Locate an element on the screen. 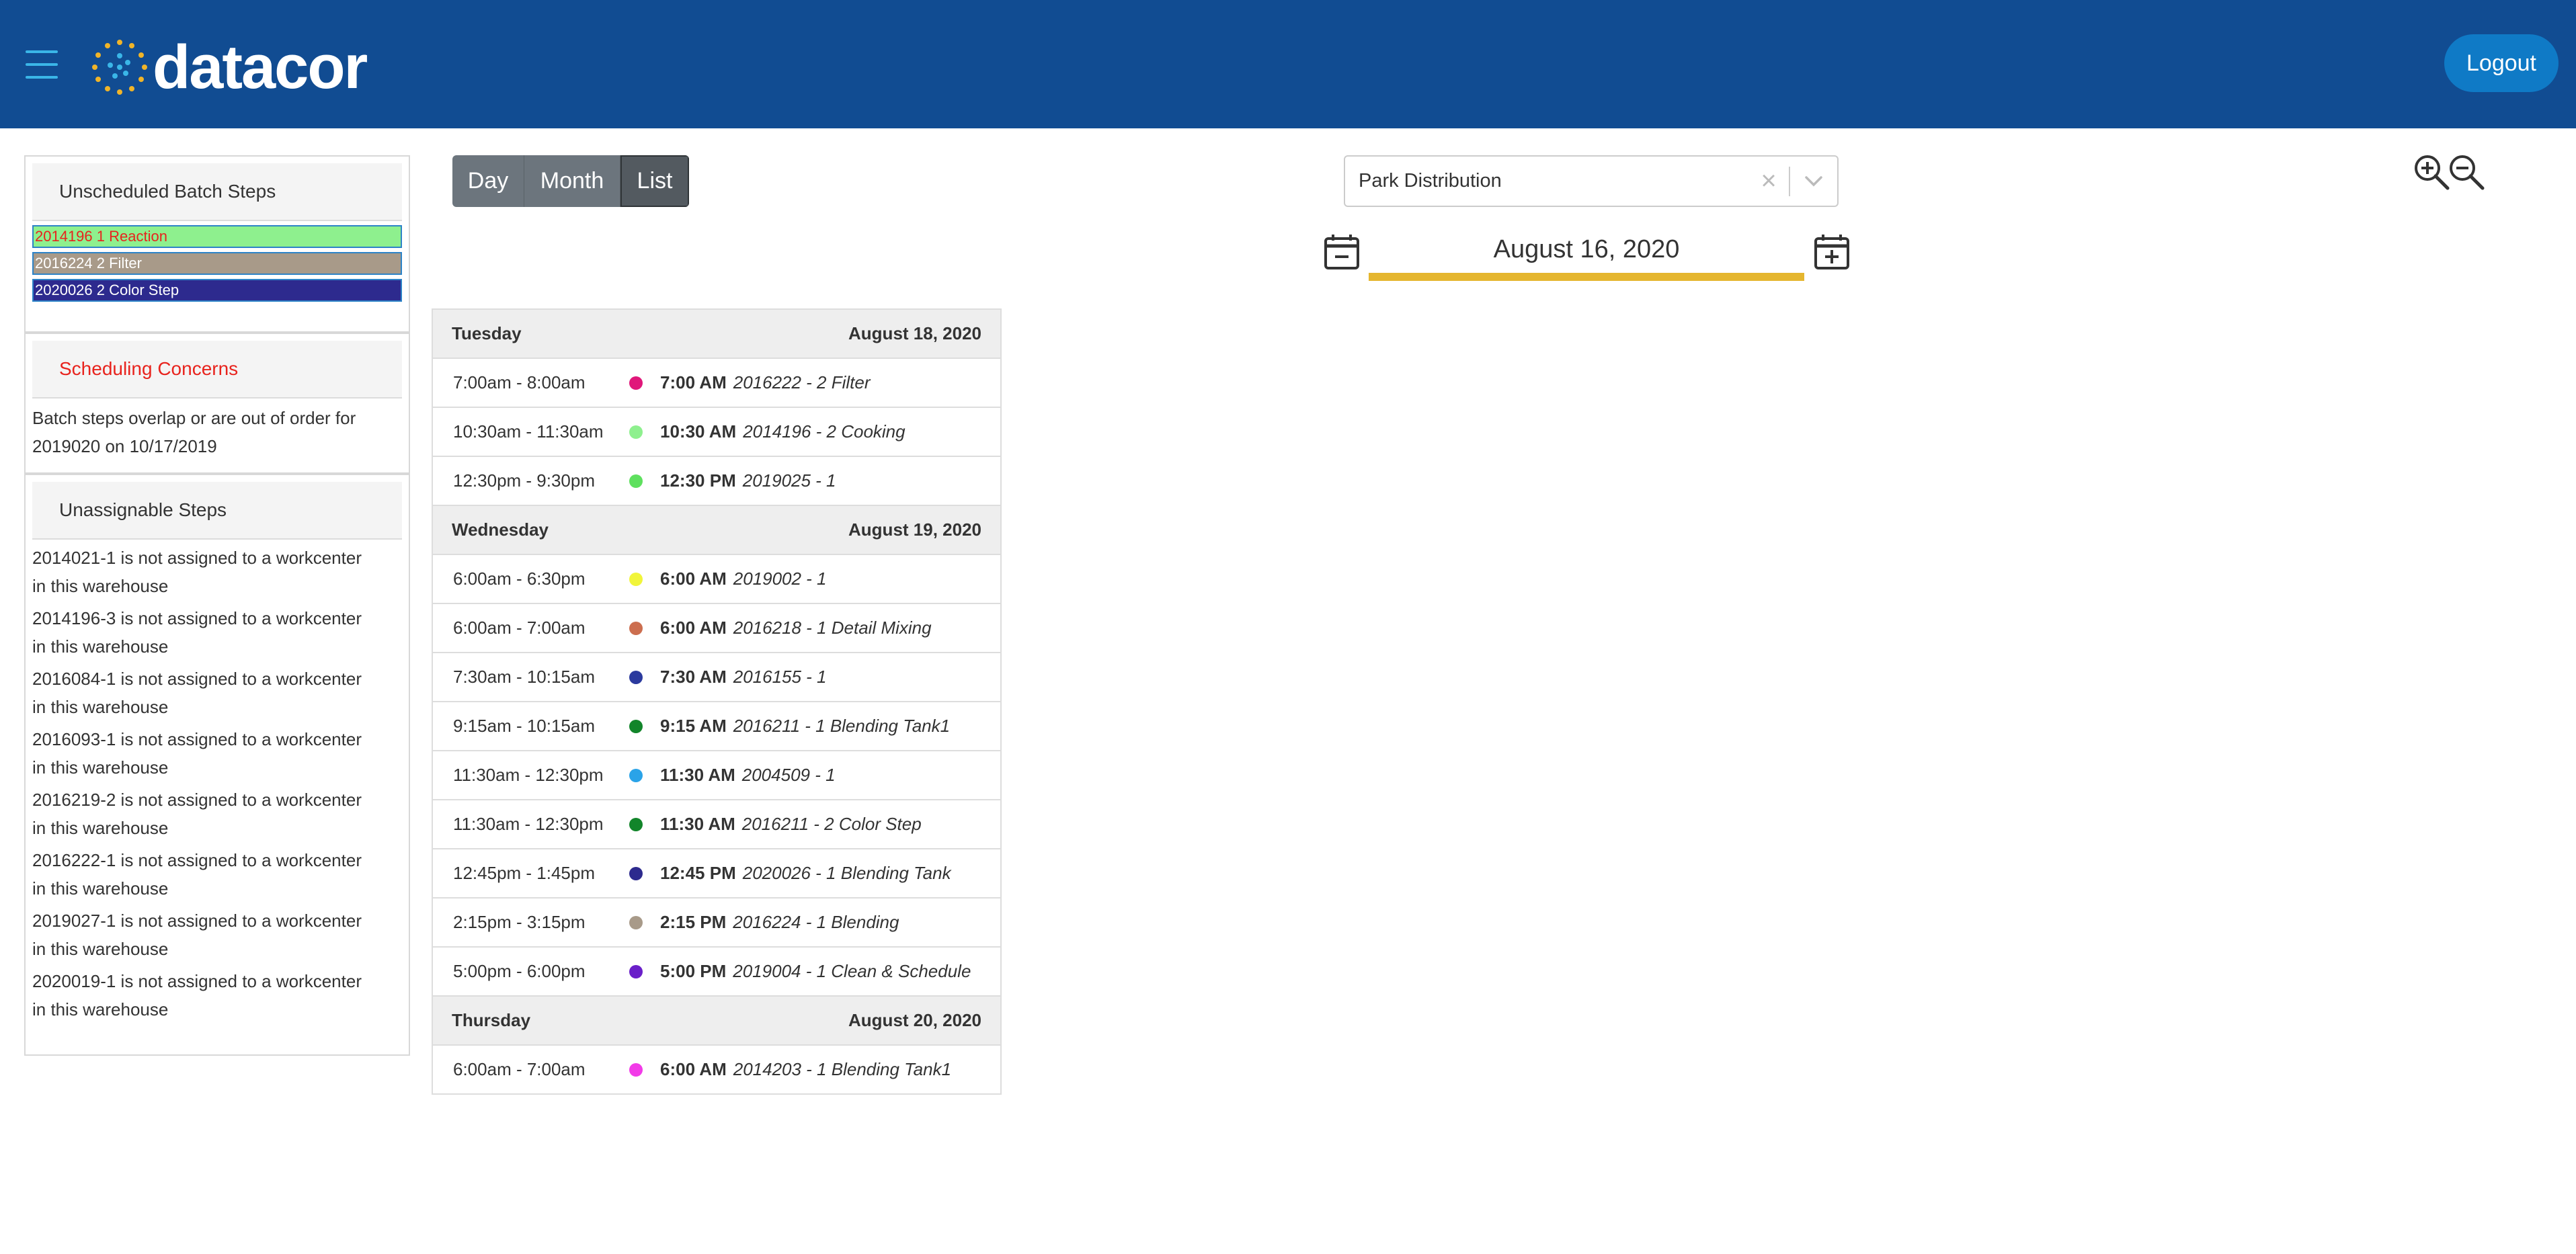 This screenshot has height=1254, width=2576. event-title: 2016224 - 1 Blending is located at coordinates (816, 922).